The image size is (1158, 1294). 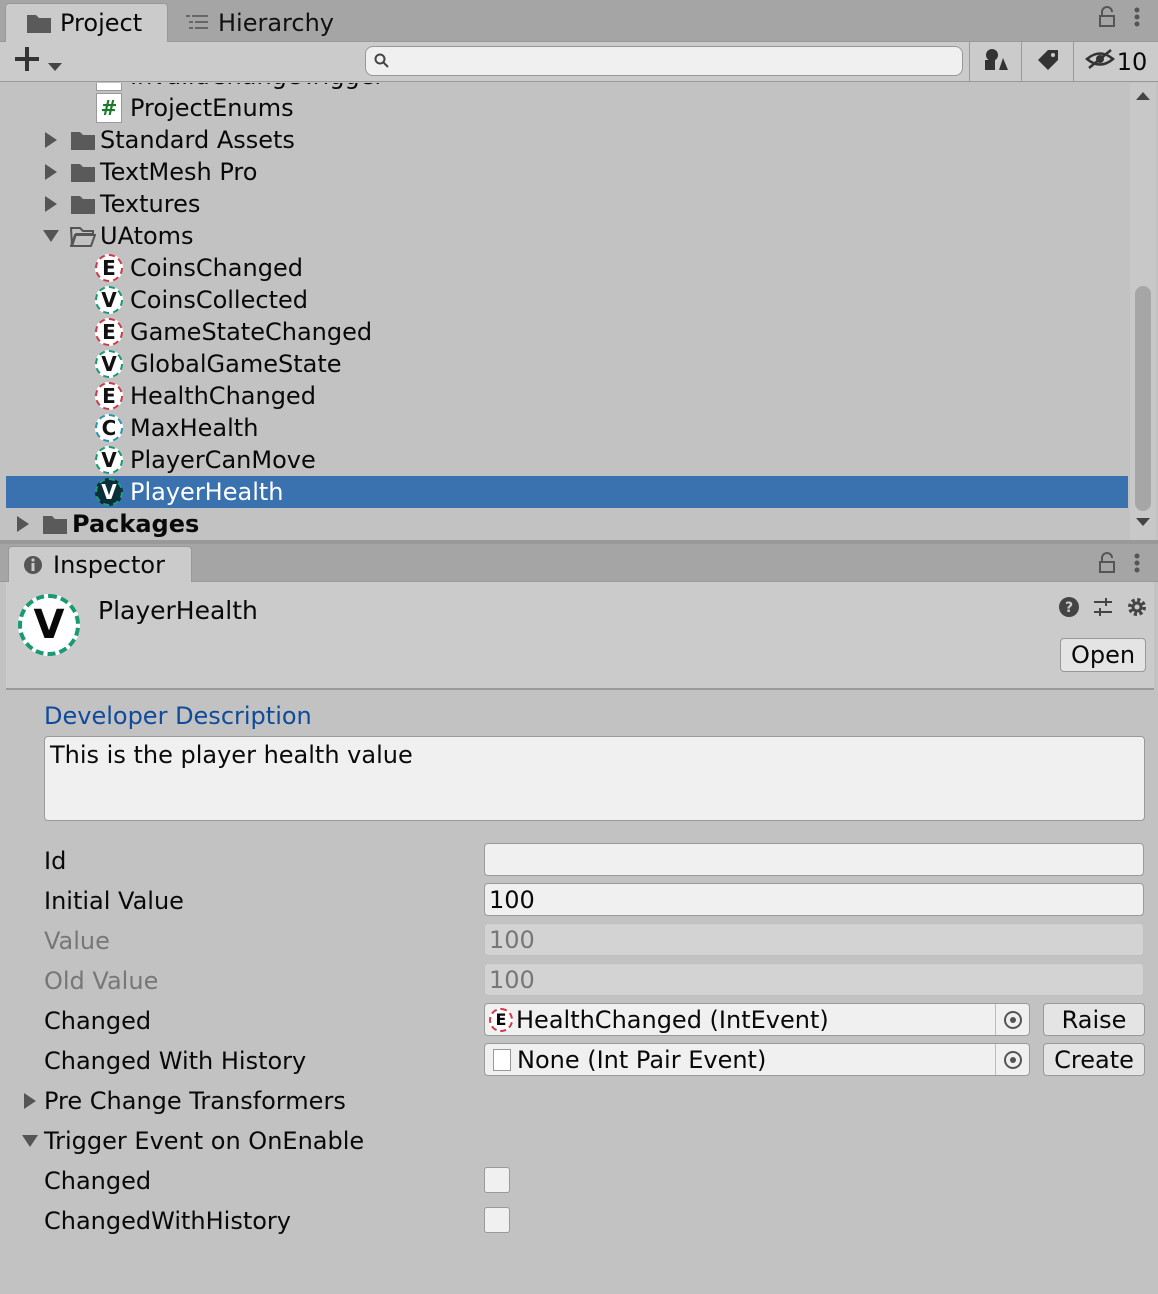 What do you see at coordinates (567, 268) in the screenshot?
I see `asset-row: E CoinsChanged` at bounding box center [567, 268].